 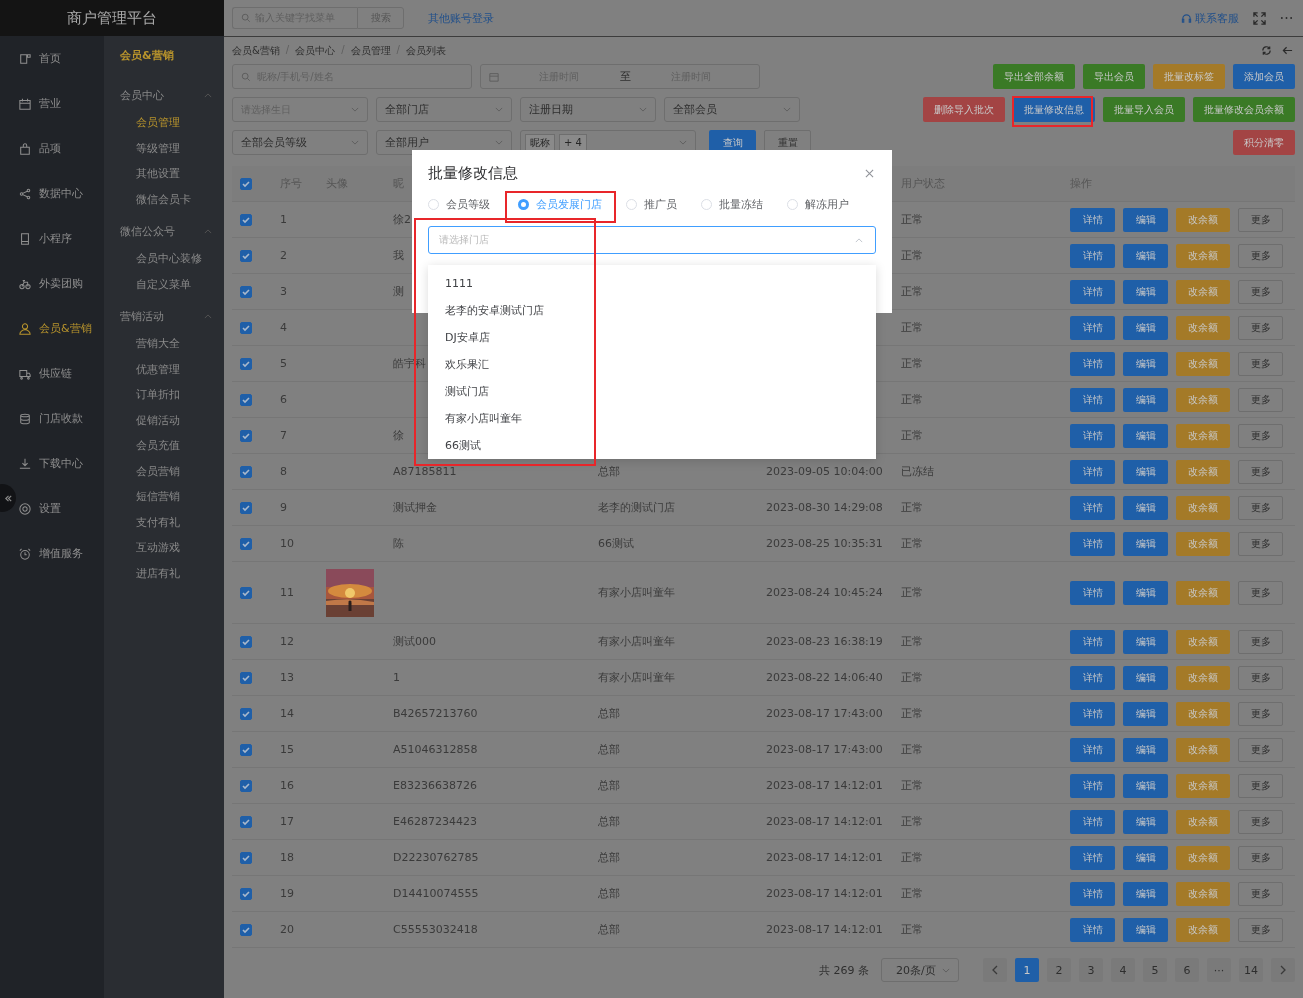 I want to click on page-button: 4, so click(x=1123, y=970).